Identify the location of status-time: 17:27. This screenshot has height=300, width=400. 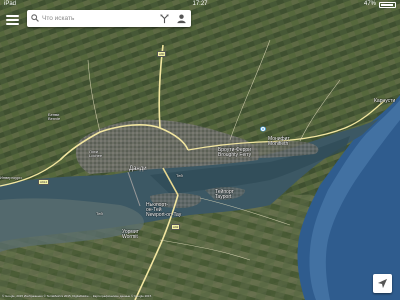
(200, 4).